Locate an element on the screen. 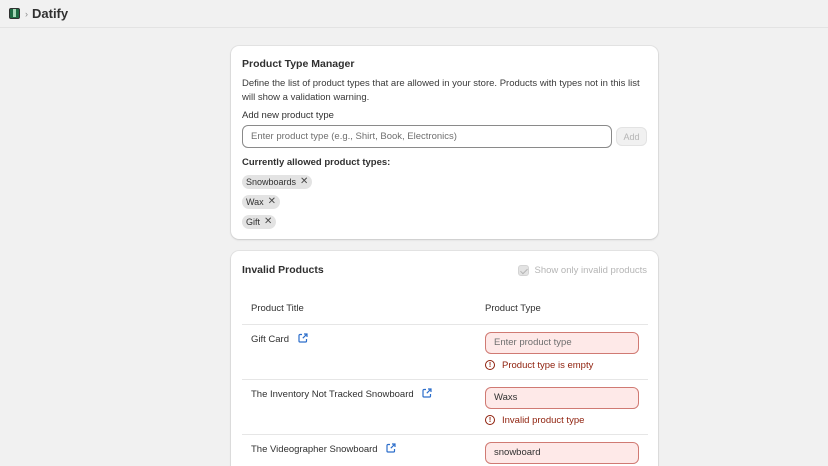  tag-label: Snowboards is located at coordinates (271, 182).